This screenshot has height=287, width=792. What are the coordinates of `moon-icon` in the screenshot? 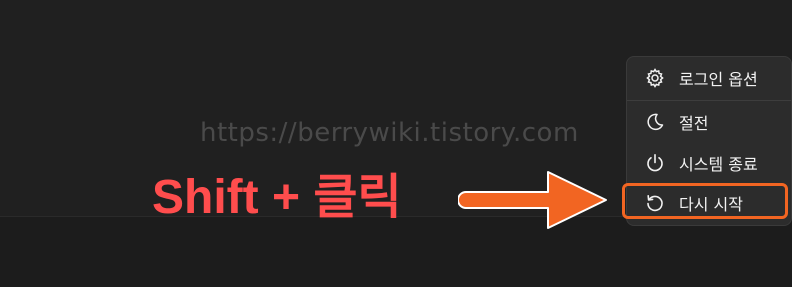 It's located at (655, 122).